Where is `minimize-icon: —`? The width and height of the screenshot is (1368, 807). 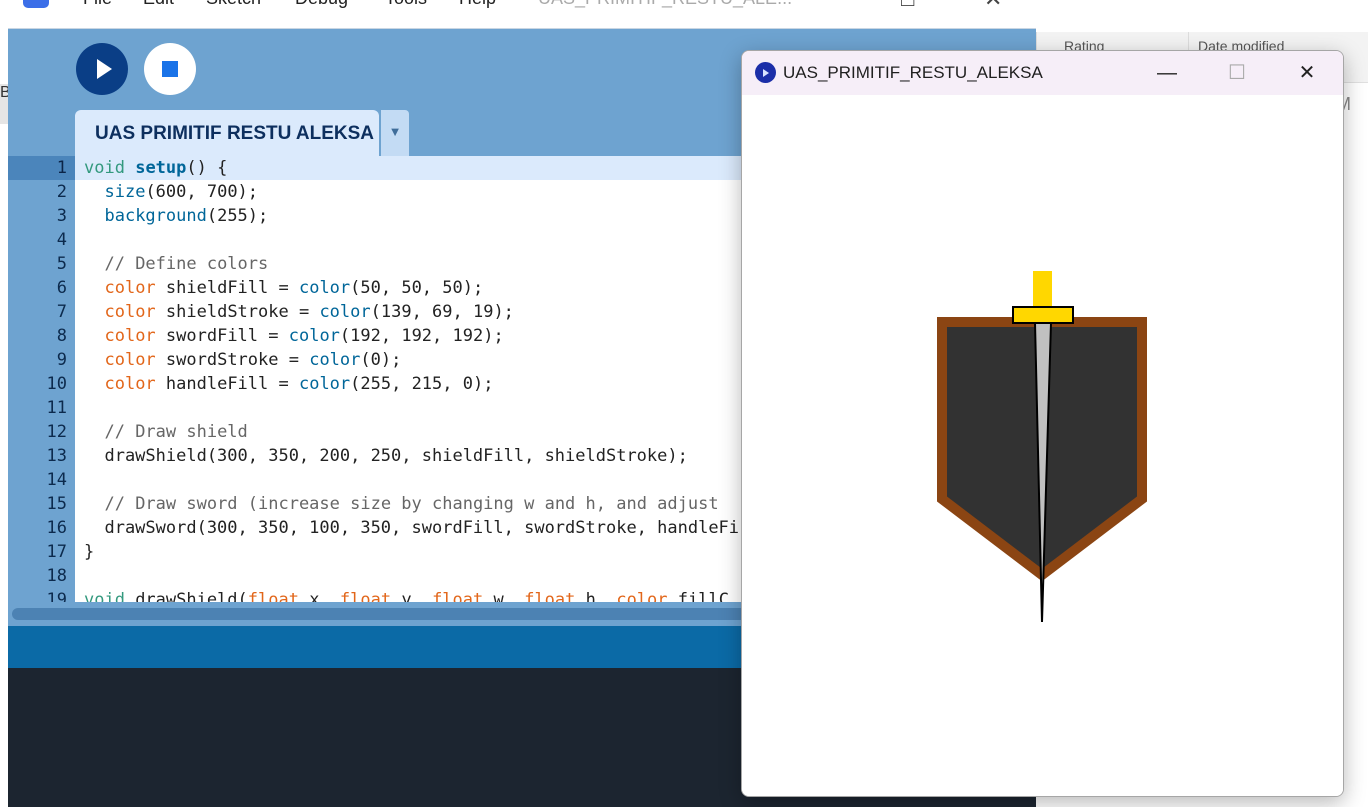 minimize-icon: — is located at coordinates (1167, 73).